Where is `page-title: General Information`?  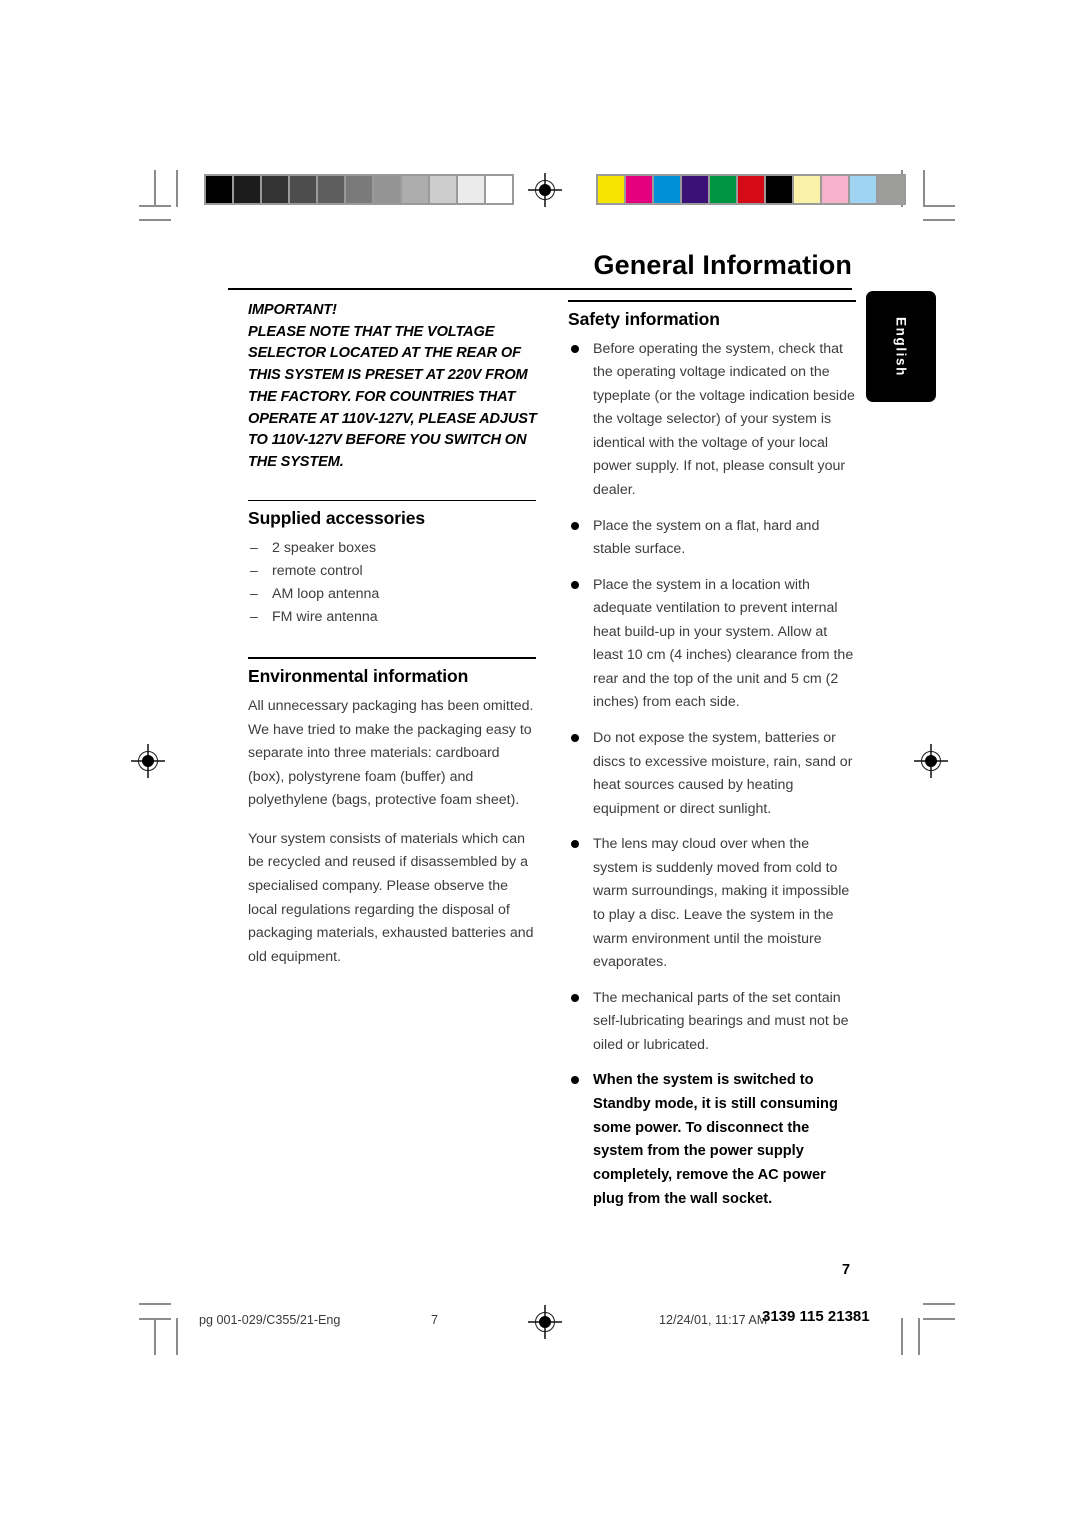 page-title: General Information is located at coordinates (722, 265).